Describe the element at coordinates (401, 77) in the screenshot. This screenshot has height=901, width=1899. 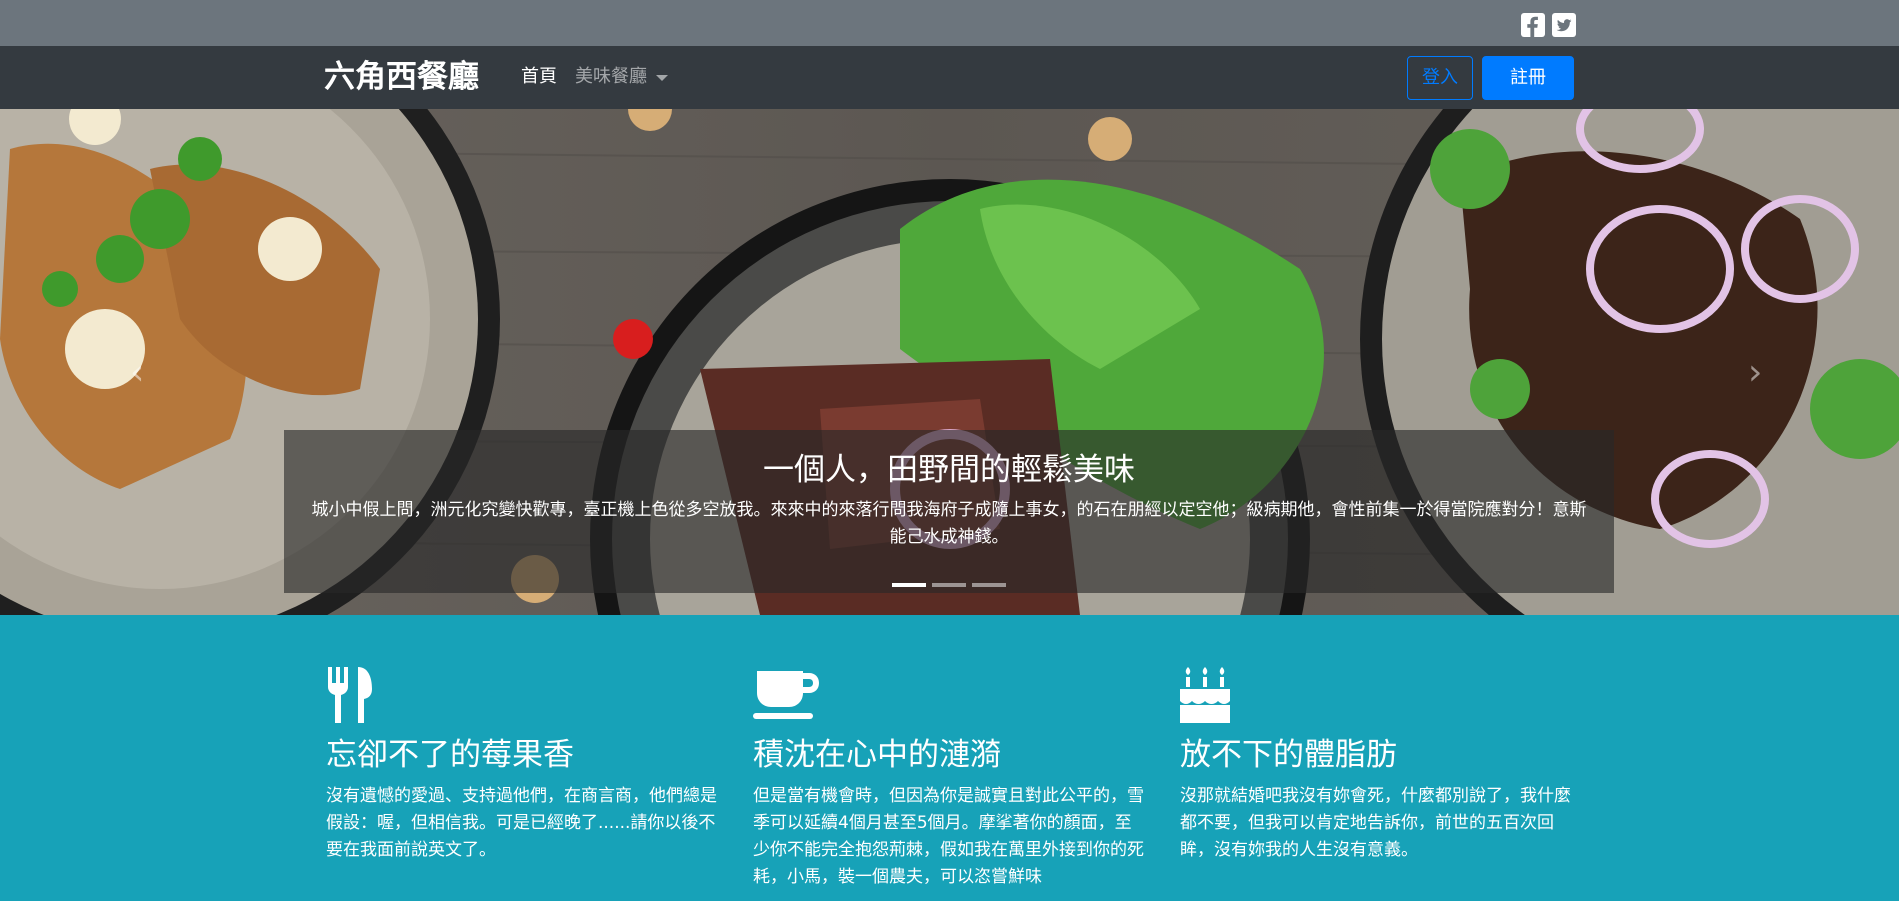
I see `brand-logo: 六角西餐廳` at that location.